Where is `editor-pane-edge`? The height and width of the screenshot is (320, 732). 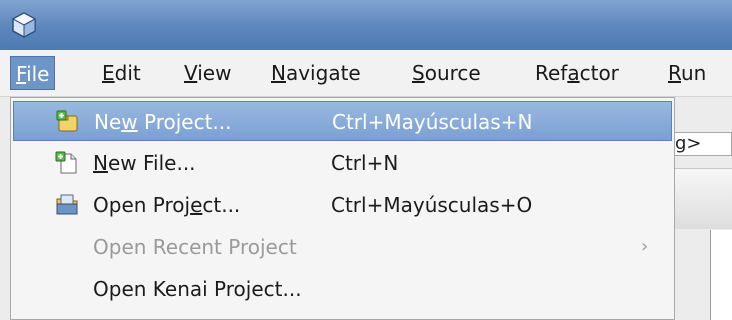
editor-pane-edge is located at coordinates (721, 275).